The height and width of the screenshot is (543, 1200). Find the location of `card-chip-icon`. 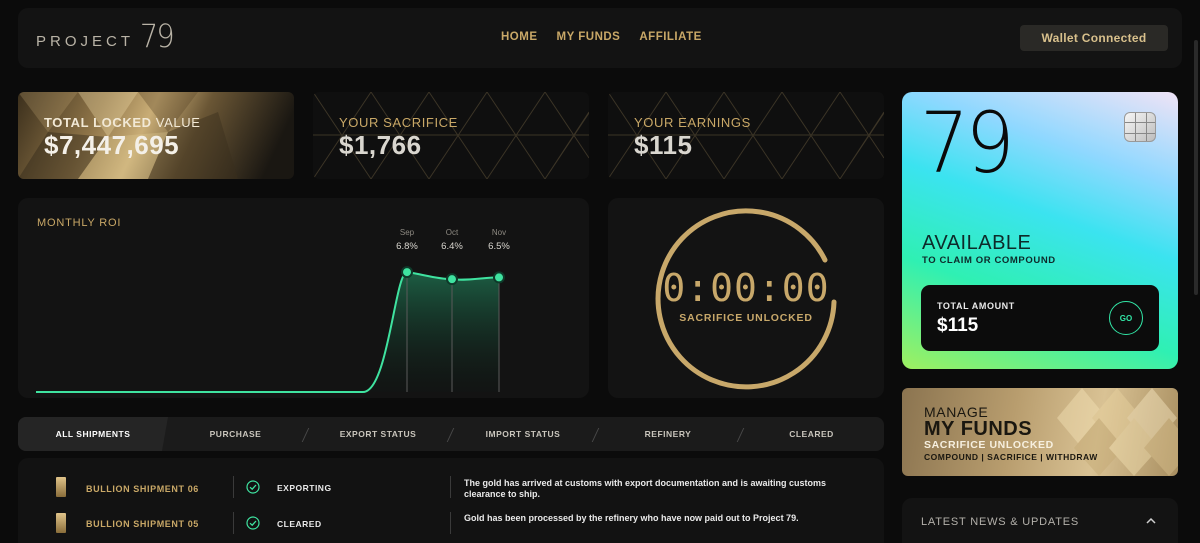

card-chip-icon is located at coordinates (1140, 127).